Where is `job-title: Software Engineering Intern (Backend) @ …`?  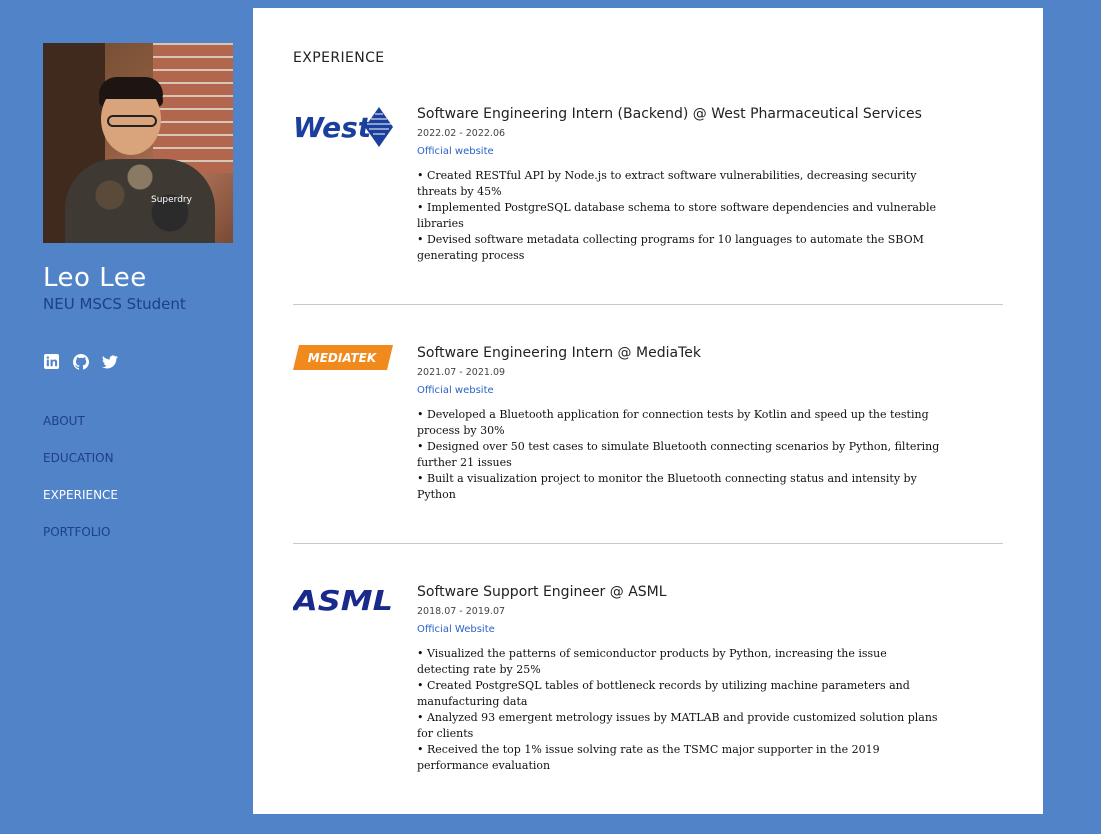
job-title: Software Engineering Intern (Backend) @ … is located at coordinates (669, 114).